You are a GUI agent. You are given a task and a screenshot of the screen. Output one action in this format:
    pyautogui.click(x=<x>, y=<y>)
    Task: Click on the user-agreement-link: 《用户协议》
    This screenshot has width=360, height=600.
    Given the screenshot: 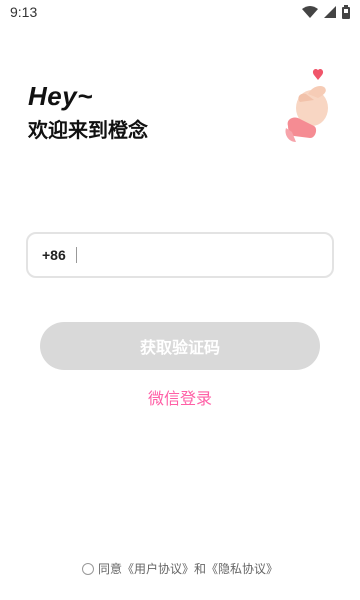 What is the action you would take?
    pyautogui.click(x=158, y=568)
    